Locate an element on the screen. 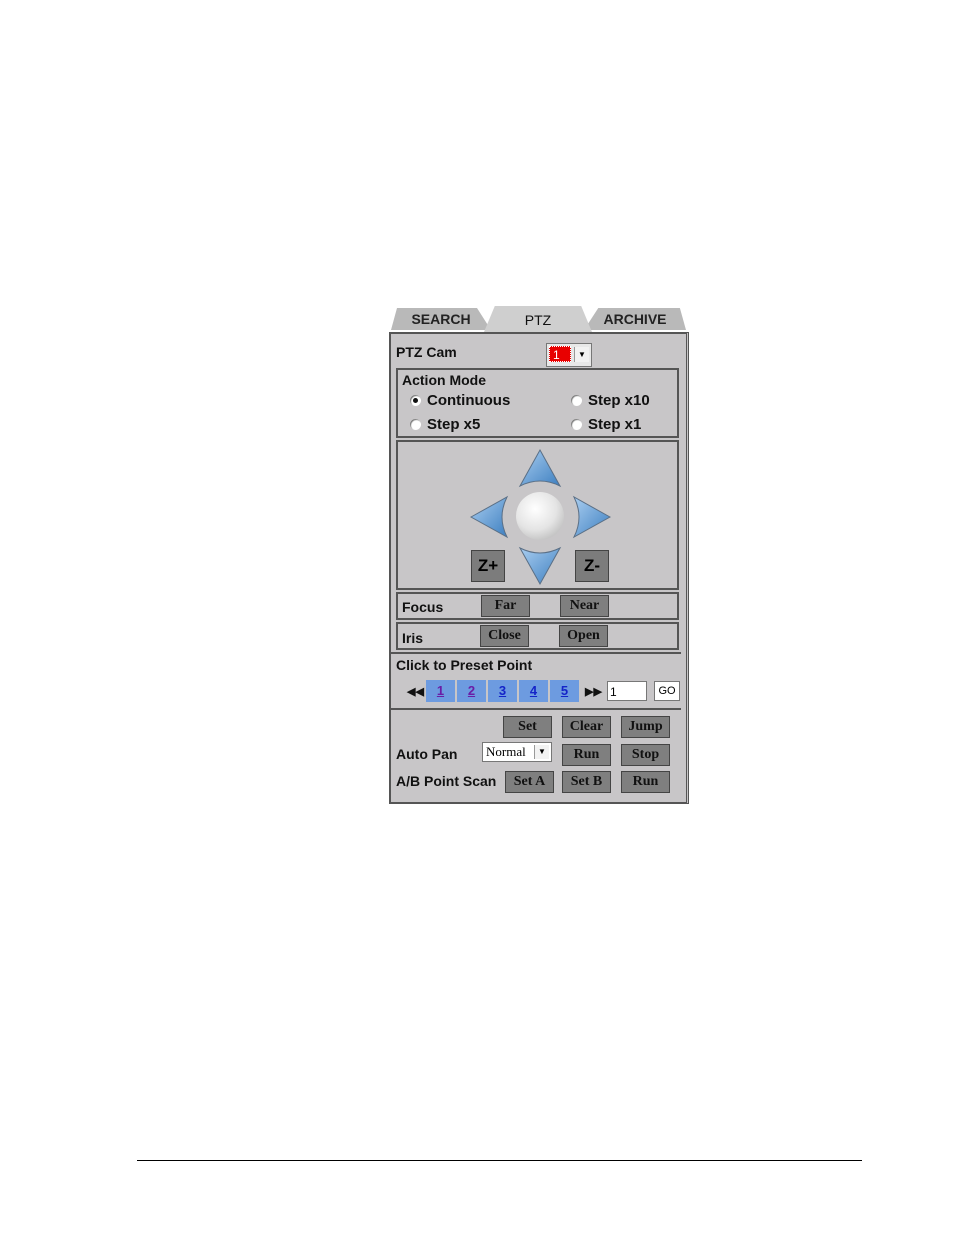 This screenshot has height=1235, width=954. preset-point-3: 3 is located at coordinates (502, 691).